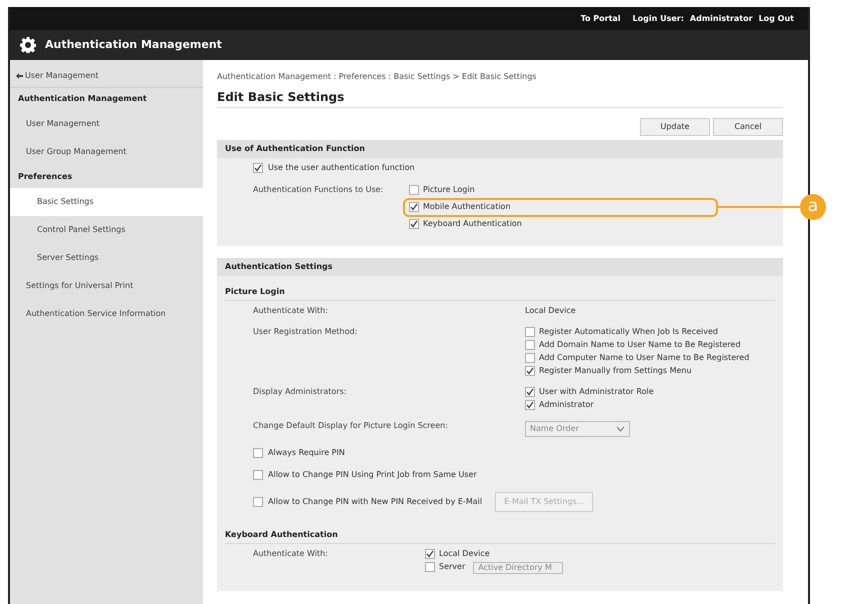 This screenshot has height=604, width=851. I want to click on checkbox-label: Always Require PIN, so click(306, 453).